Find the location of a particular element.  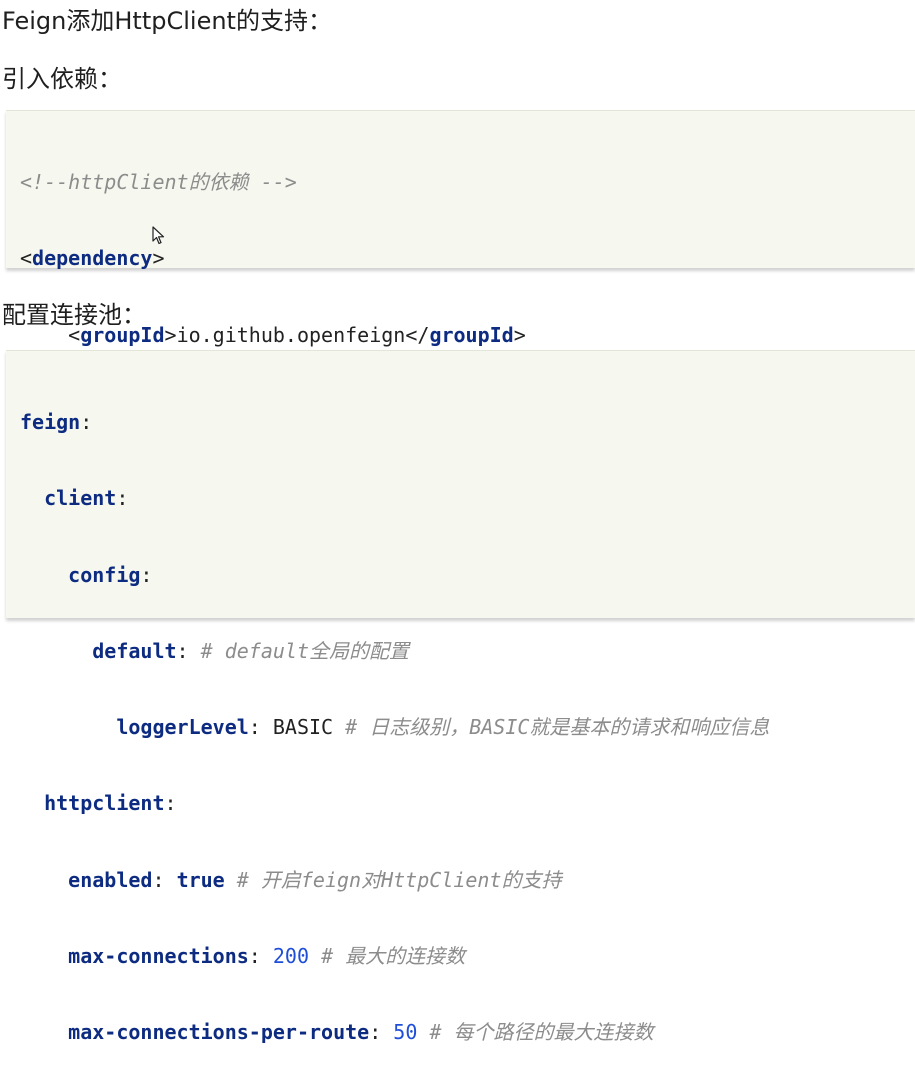

yaml-httpclient-key: httpclient is located at coordinates (104, 803).